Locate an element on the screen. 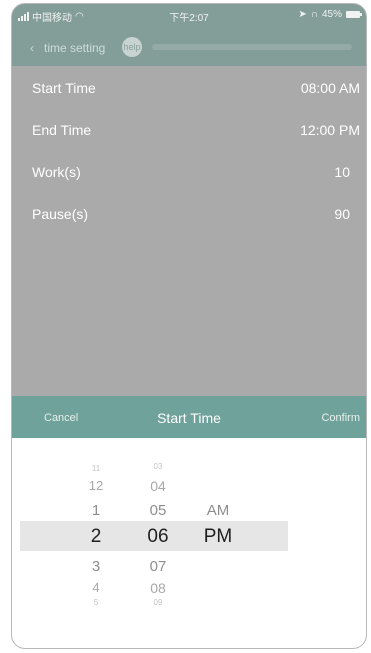 Image resolution: width=371 pixels, height=653 pixels. picker-toolbar: Cancel Start Time Confirm is located at coordinates (189, 417).